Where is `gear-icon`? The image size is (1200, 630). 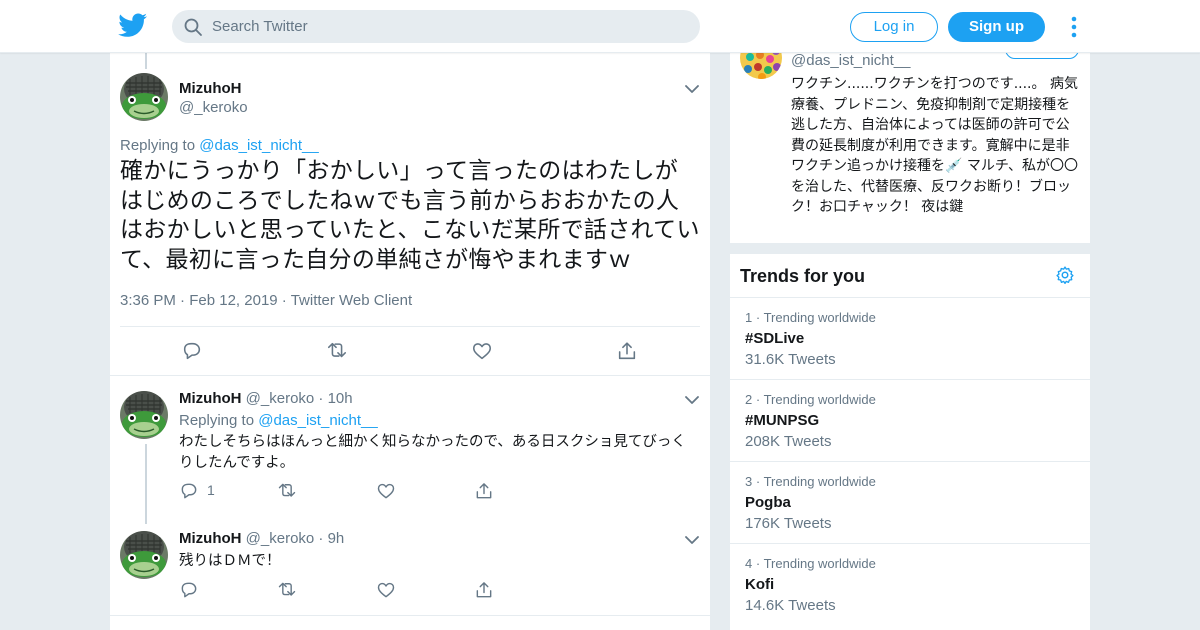
gear-icon is located at coordinates (1065, 275).